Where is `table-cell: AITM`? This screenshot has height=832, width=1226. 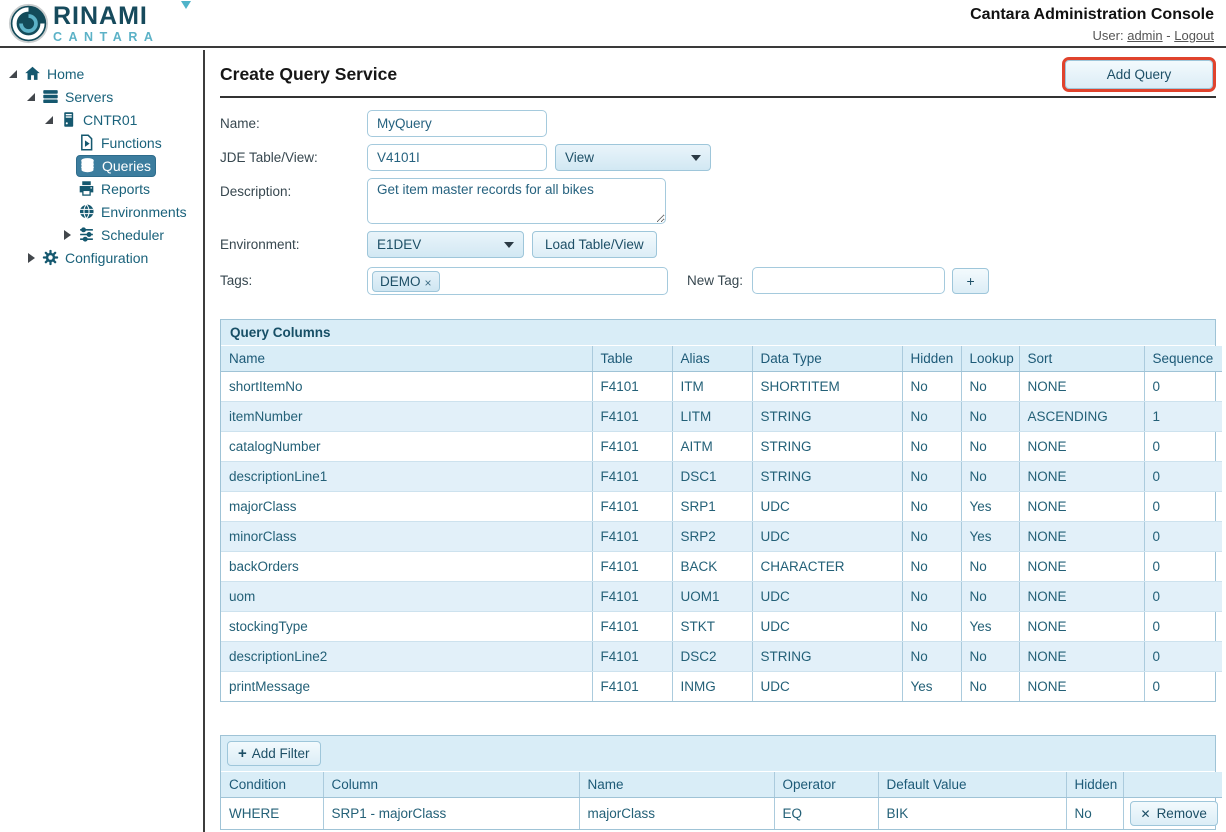
table-cell: AITM is located at coordinates (712, 446).